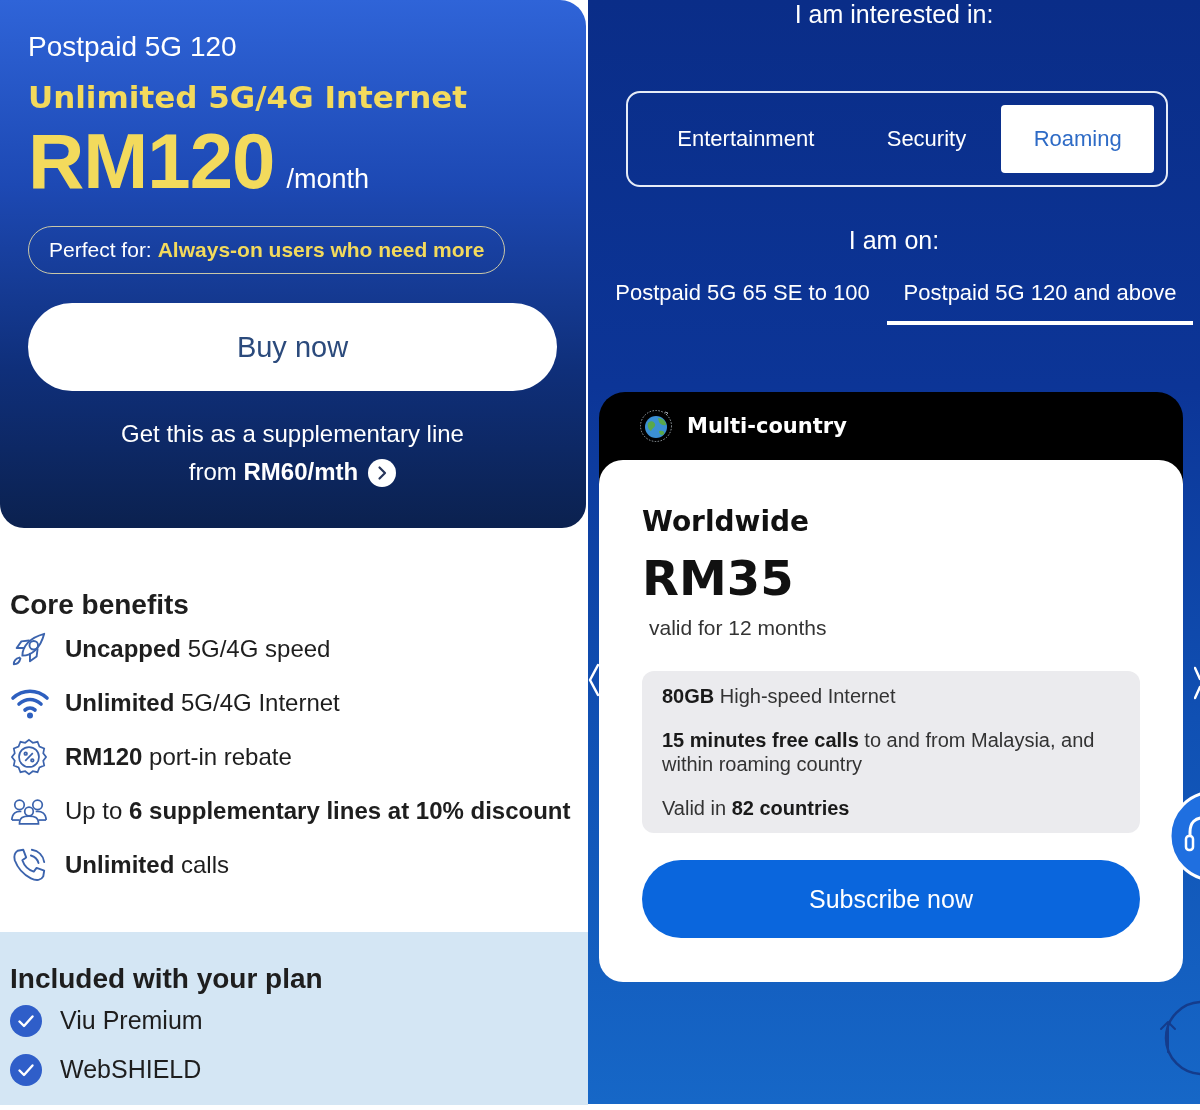 This screenshot has width=1200, height=1110. I want to click on benefit-text: Up to 6 supplementary lines at 10% discount, so click(318, 811).